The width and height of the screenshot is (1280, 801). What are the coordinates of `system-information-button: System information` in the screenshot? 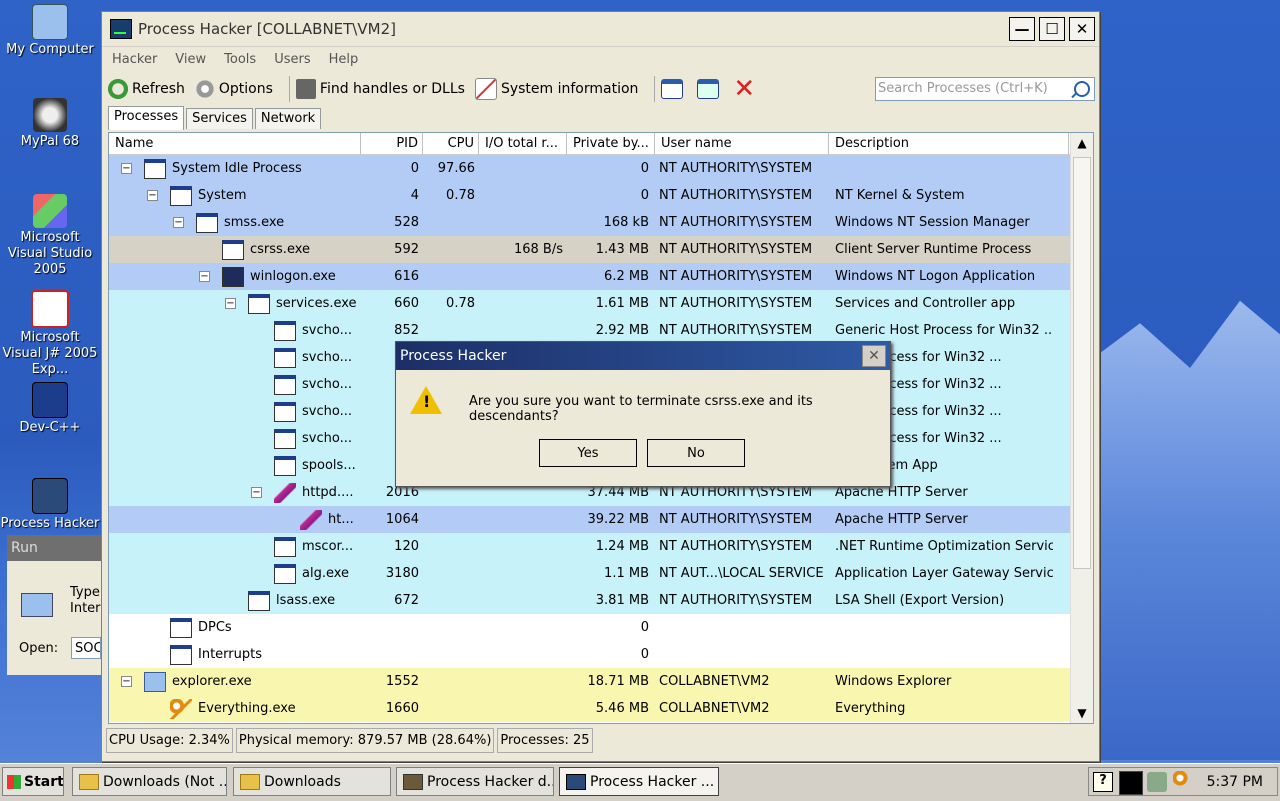 It's located at (556, 89).